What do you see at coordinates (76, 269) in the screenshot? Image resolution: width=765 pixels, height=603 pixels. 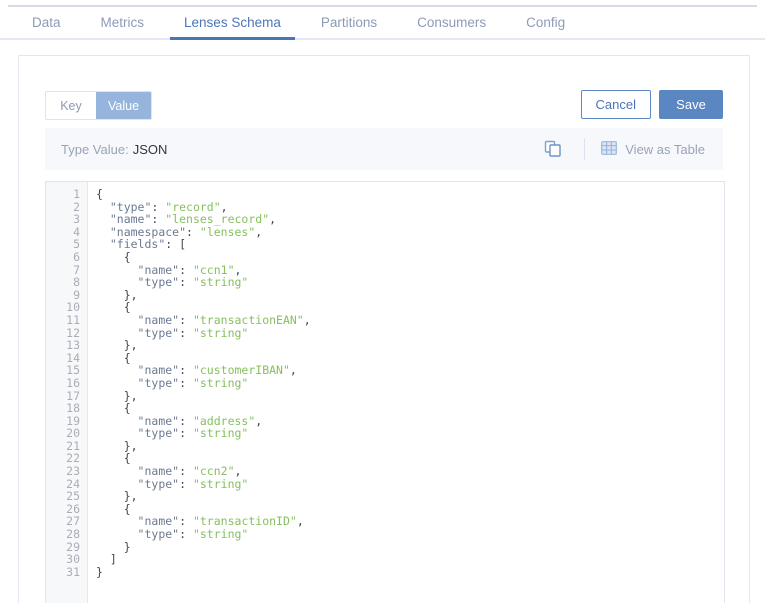 I see `line-number: 7` at bounding box center [76, 269].